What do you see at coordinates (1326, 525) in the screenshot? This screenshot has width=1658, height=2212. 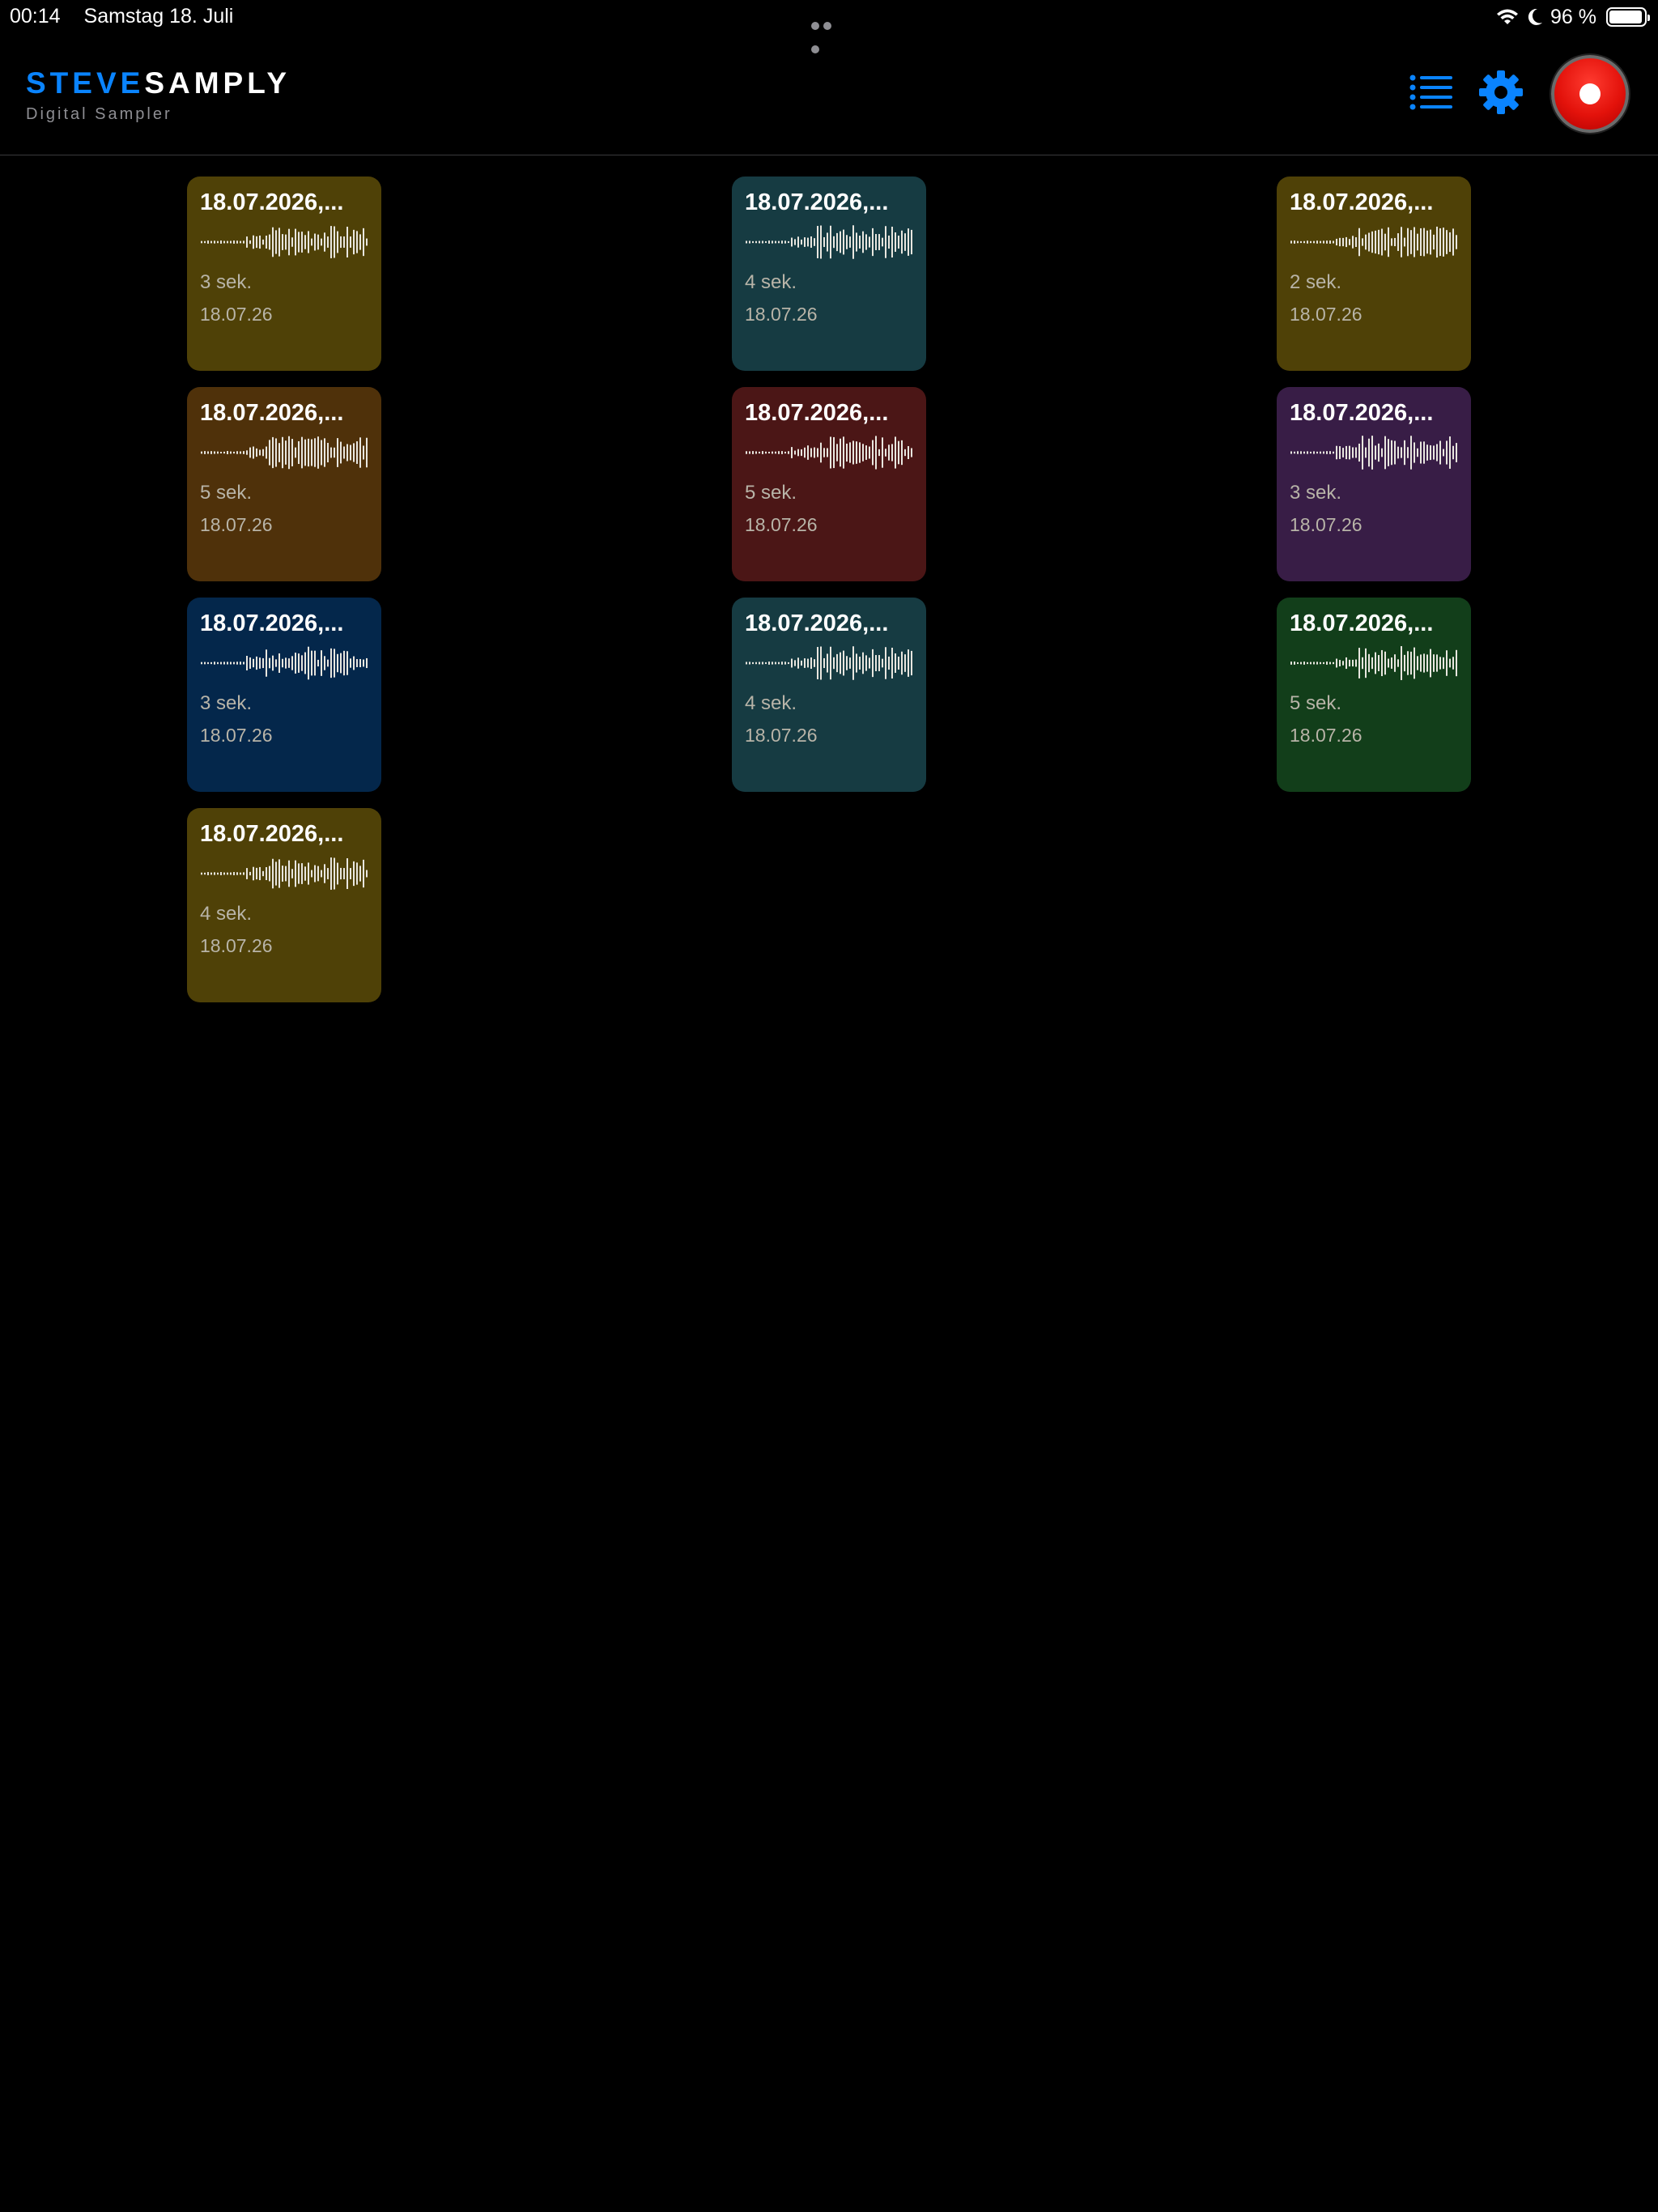 I see `sample-date: 18.07.26` at bounding box center [1326, 525].